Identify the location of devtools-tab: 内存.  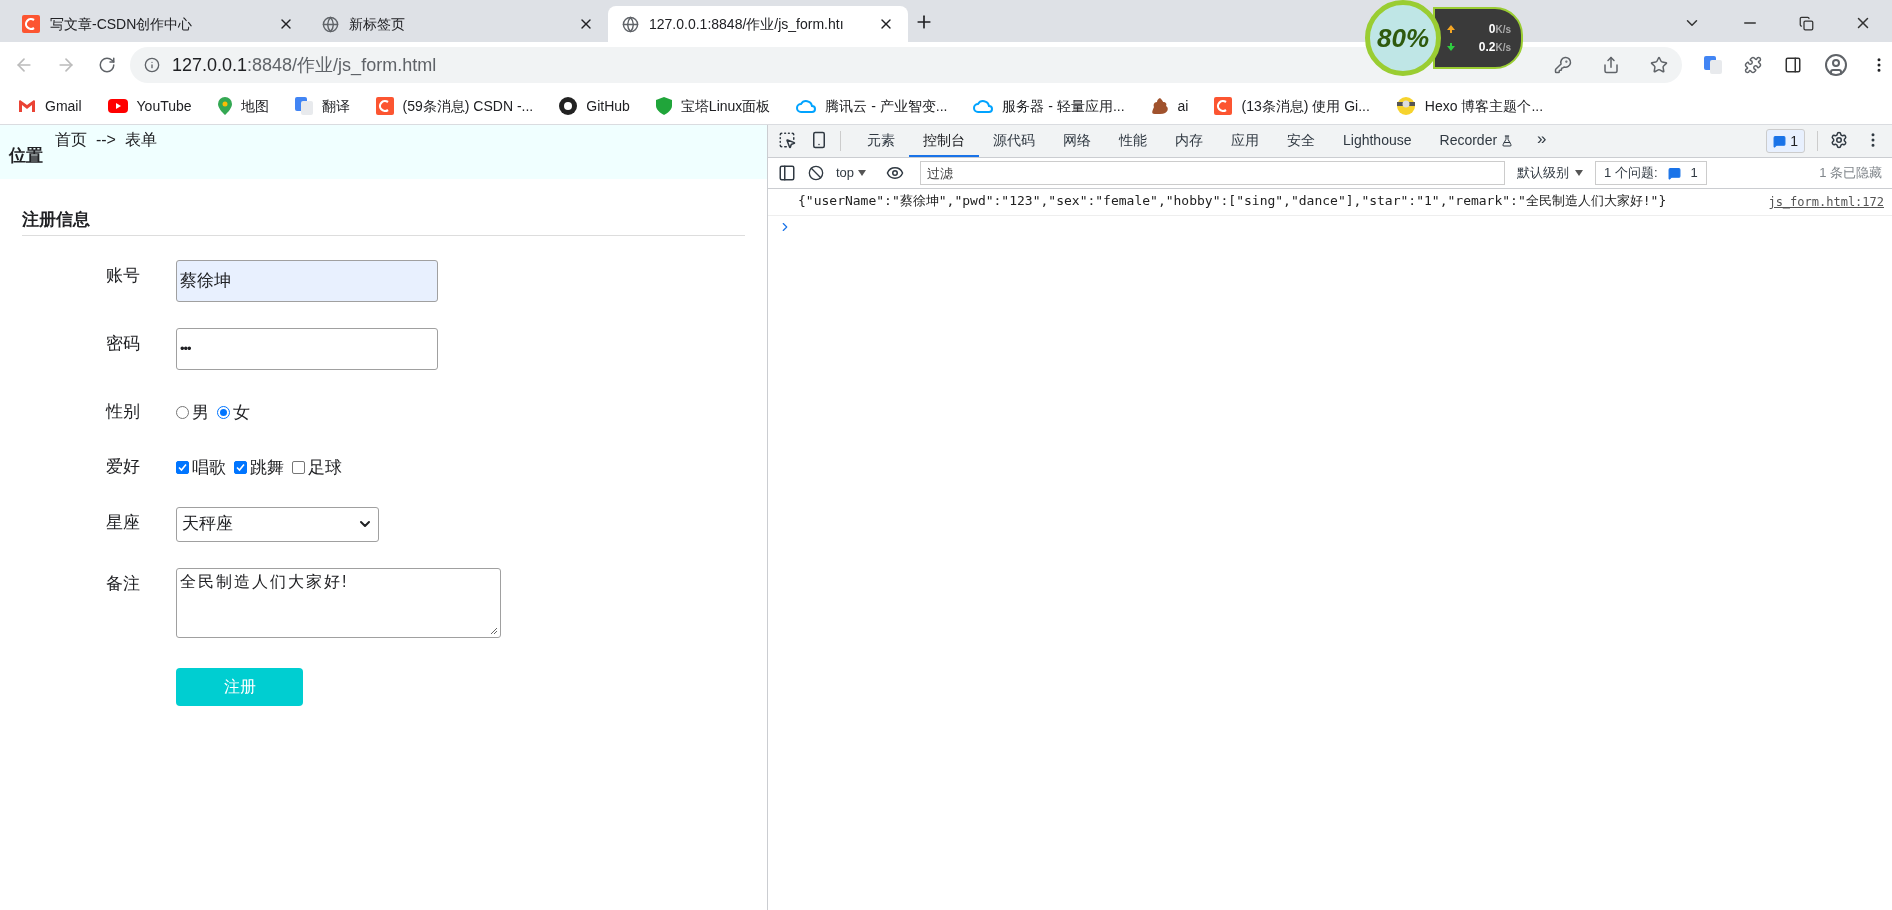
(1189, 141).